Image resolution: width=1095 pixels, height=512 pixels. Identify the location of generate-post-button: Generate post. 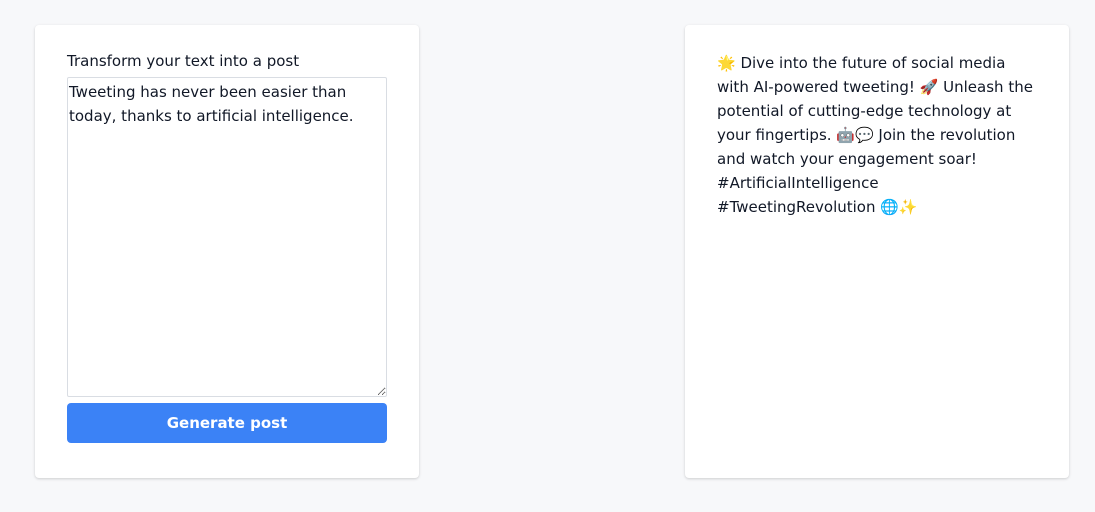
(227, 423).